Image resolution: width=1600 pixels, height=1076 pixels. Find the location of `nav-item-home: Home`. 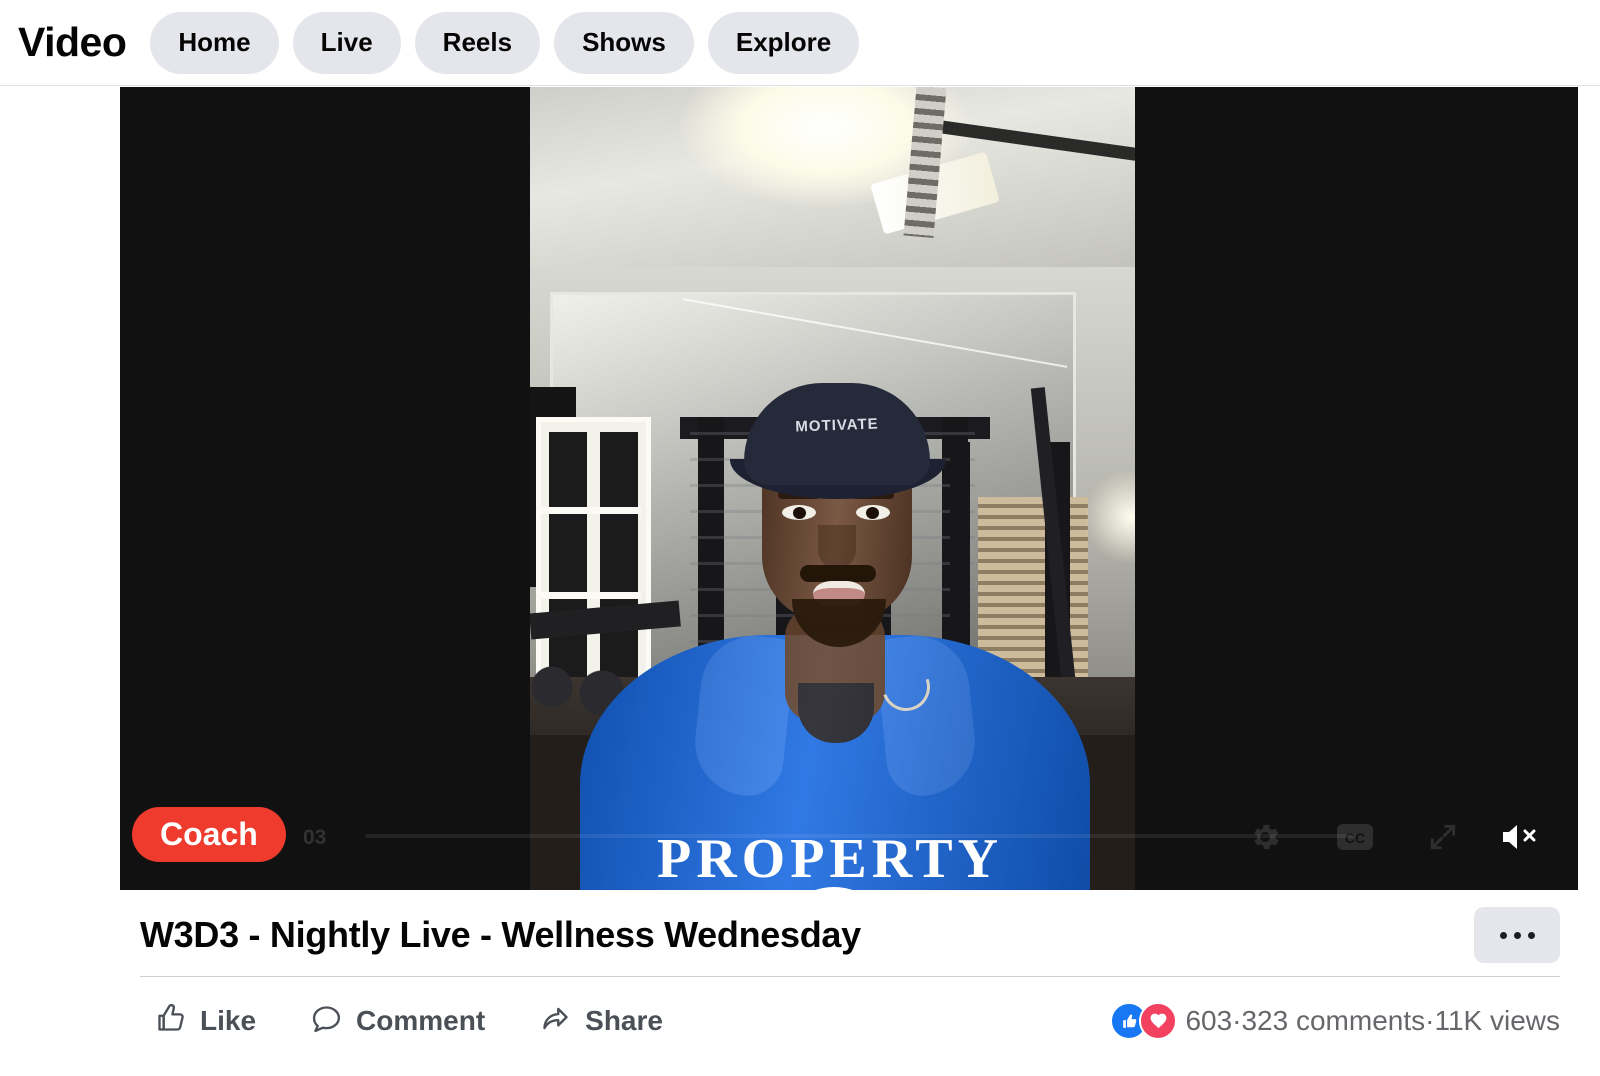

nav-item-home: Home is located at coordinates (214, 42).